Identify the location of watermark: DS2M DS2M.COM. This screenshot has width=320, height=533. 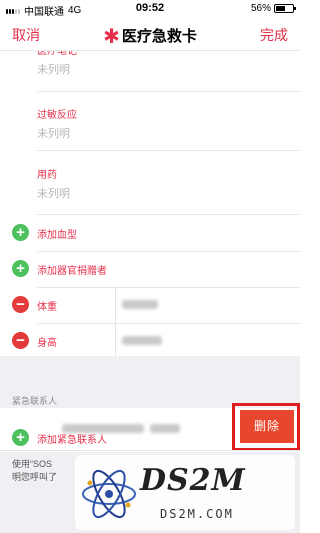
(185, 492).